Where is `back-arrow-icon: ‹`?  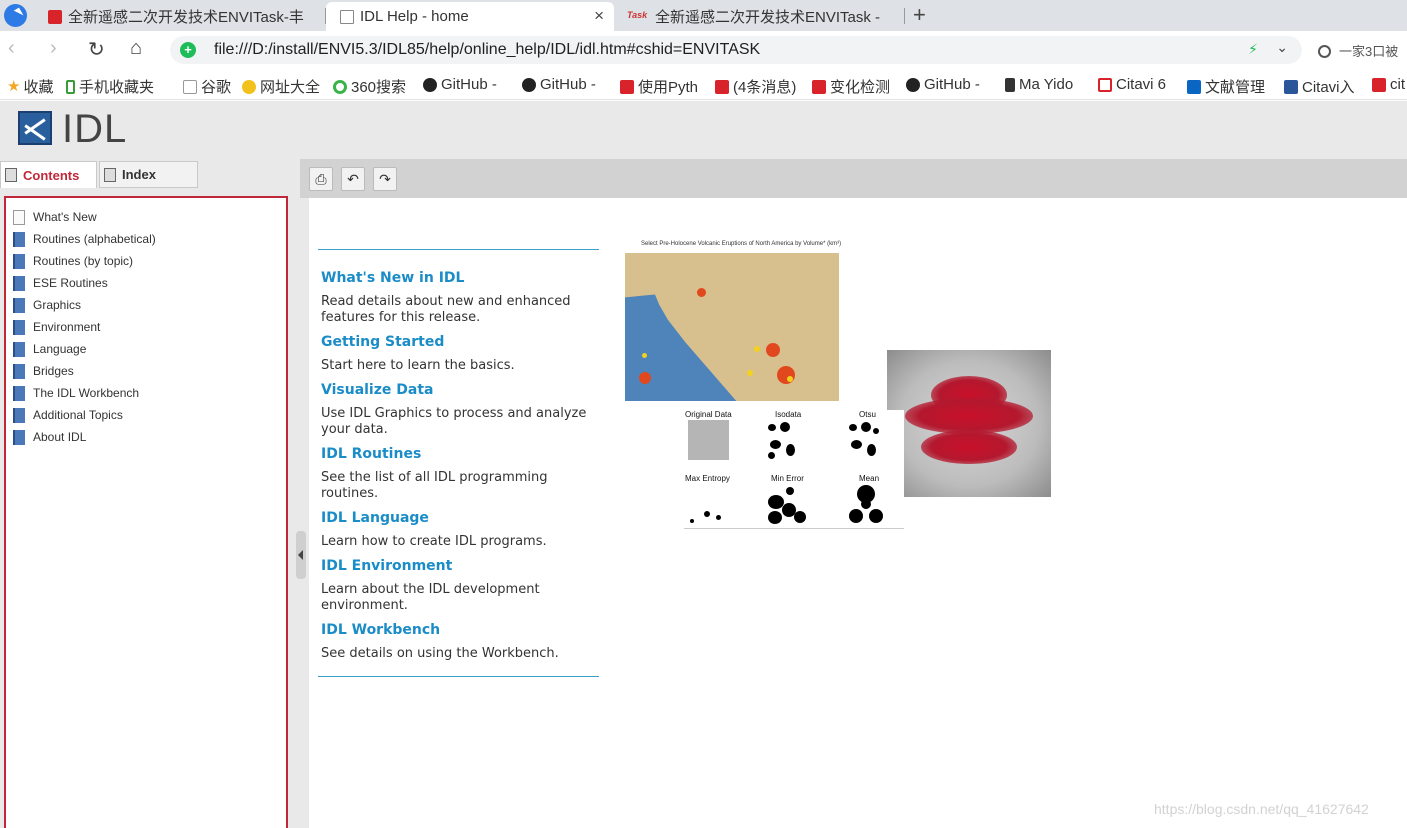 back-arrow-icon: ‹ is located at coordinates (11, 48).